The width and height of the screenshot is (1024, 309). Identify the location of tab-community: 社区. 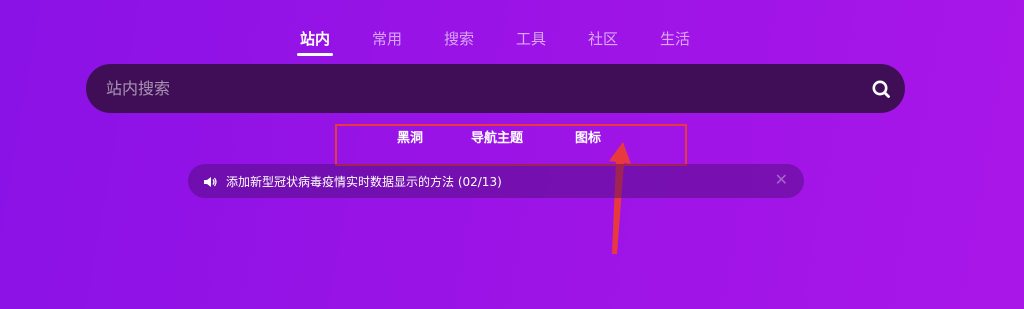
(603, 38).